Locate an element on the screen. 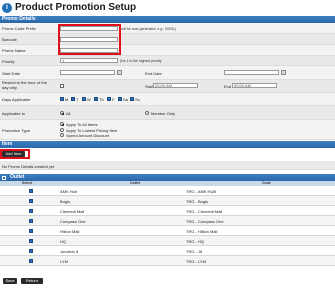 The height and width of the screenshot is (291, 335). table-row: Hillion Mall TRG - Hillion Mall is located at coordinates (167, 231).